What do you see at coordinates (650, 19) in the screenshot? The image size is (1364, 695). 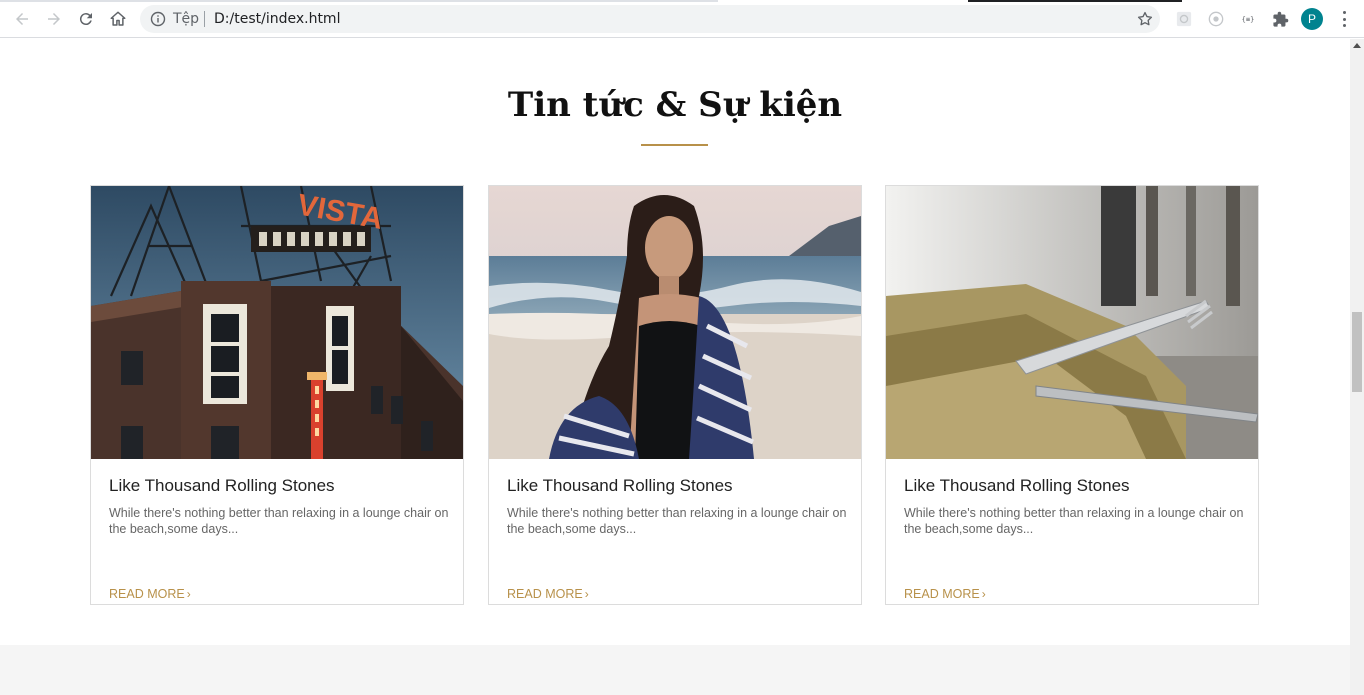 I see `address-bar: Tệp D:/test/index.html` at bounding box center [650, 19].